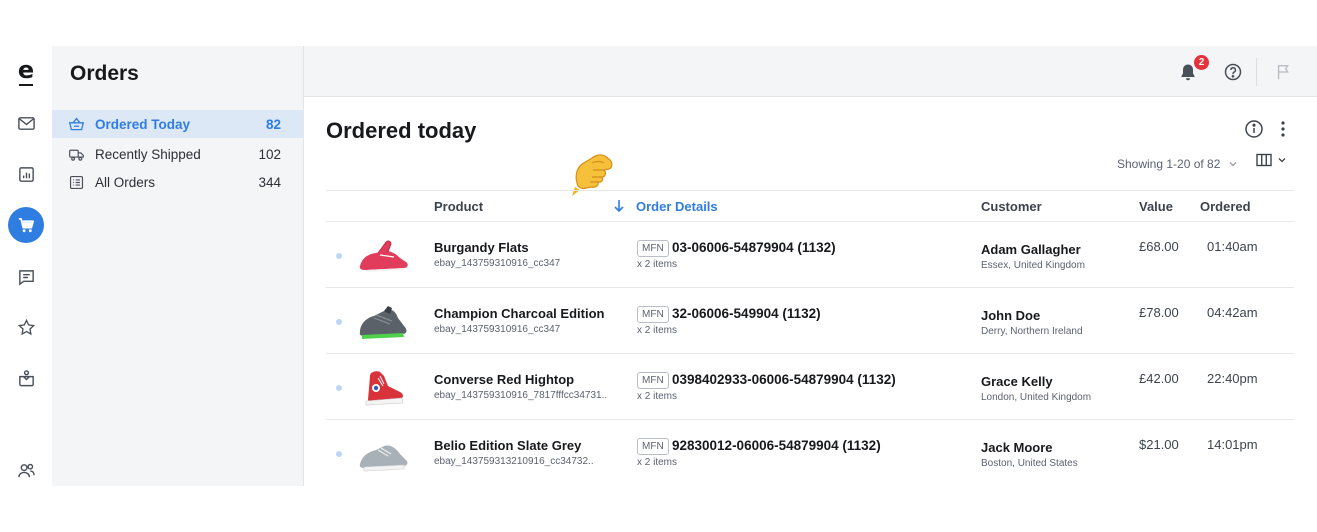  Describe the element at coordinates (1159, 444) in the screenshot. I see `order-value: $21.00` at that location.